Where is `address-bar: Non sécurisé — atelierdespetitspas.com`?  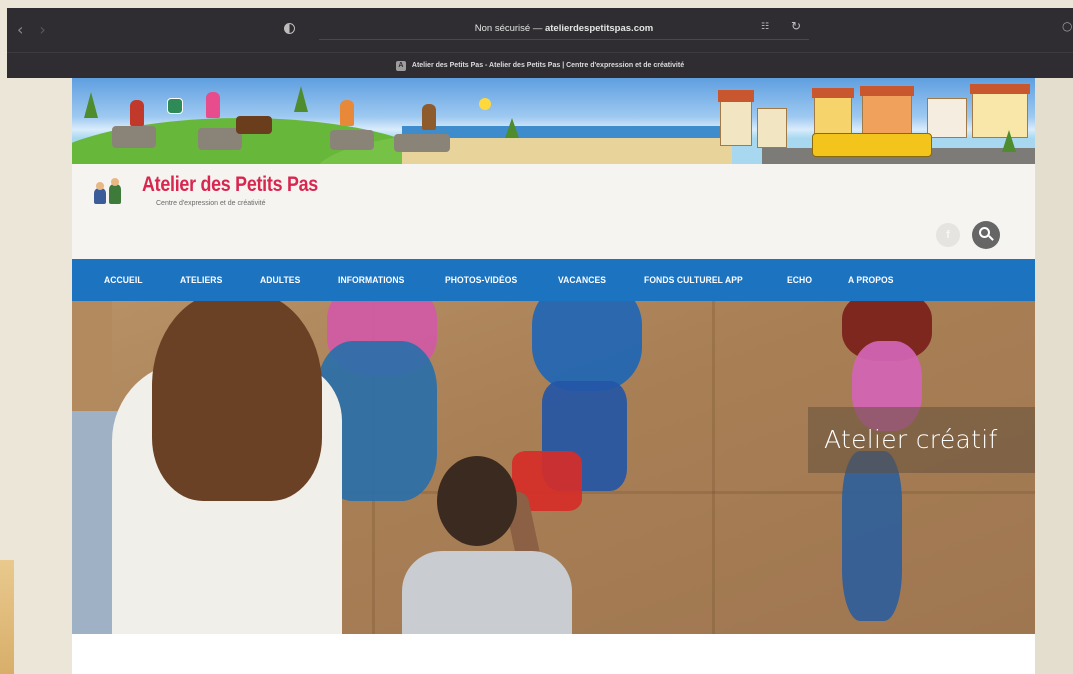
address-bar: Non sécurisé — atelierdespetitspas.com is located at coordinates (564, 29).